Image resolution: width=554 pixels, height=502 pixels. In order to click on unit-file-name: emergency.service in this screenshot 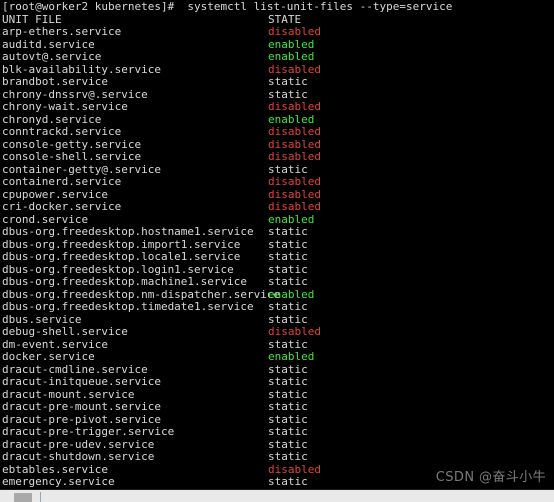, I will do `click(58, 481)`.